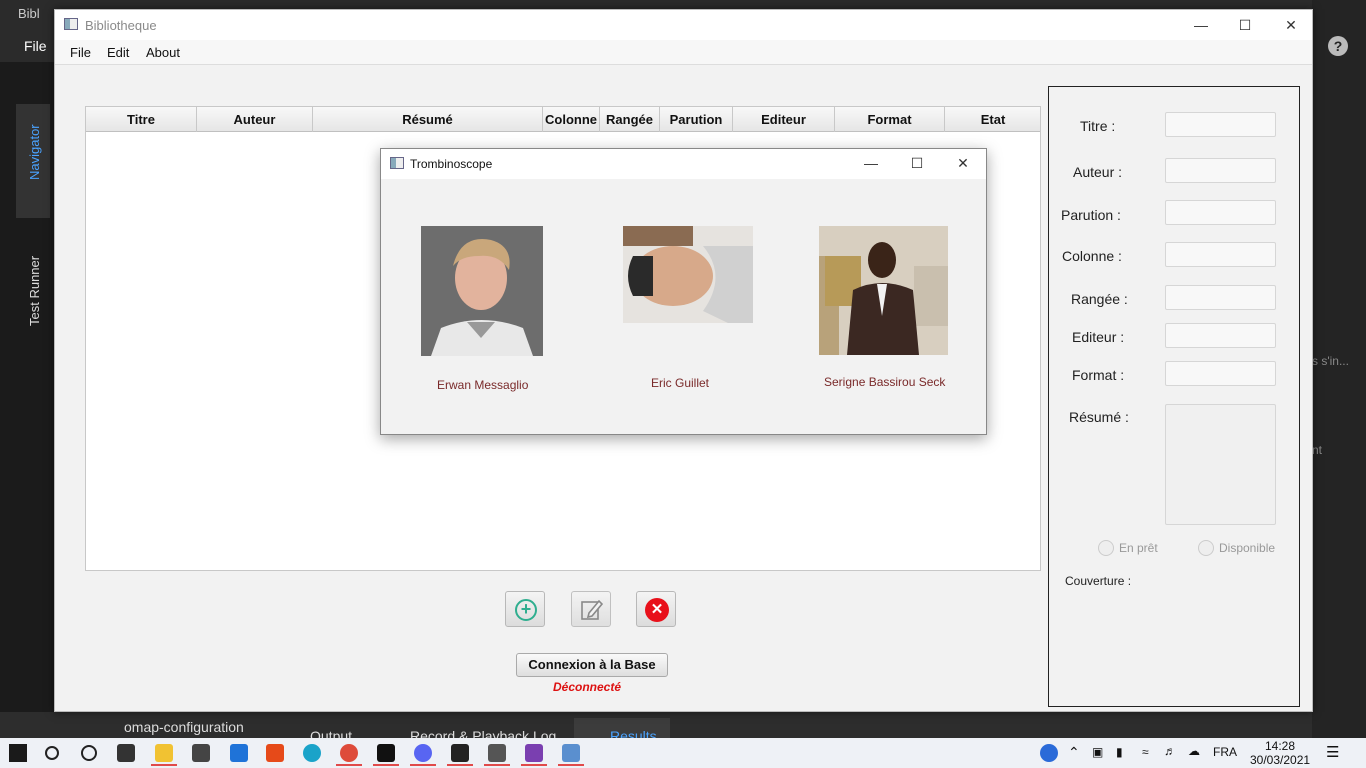  I want to click on plus-circle-icon: +, so click(526, 610).